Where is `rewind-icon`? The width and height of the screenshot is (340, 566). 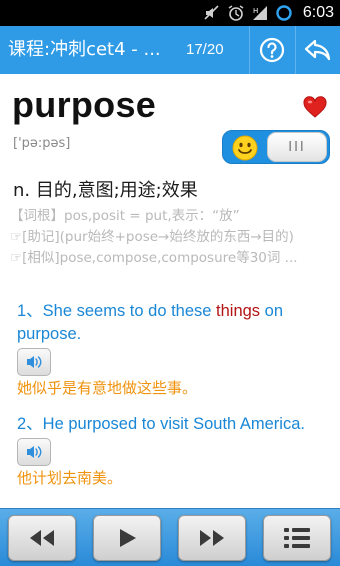 rewind-icon is located at coordinates (42, 538).